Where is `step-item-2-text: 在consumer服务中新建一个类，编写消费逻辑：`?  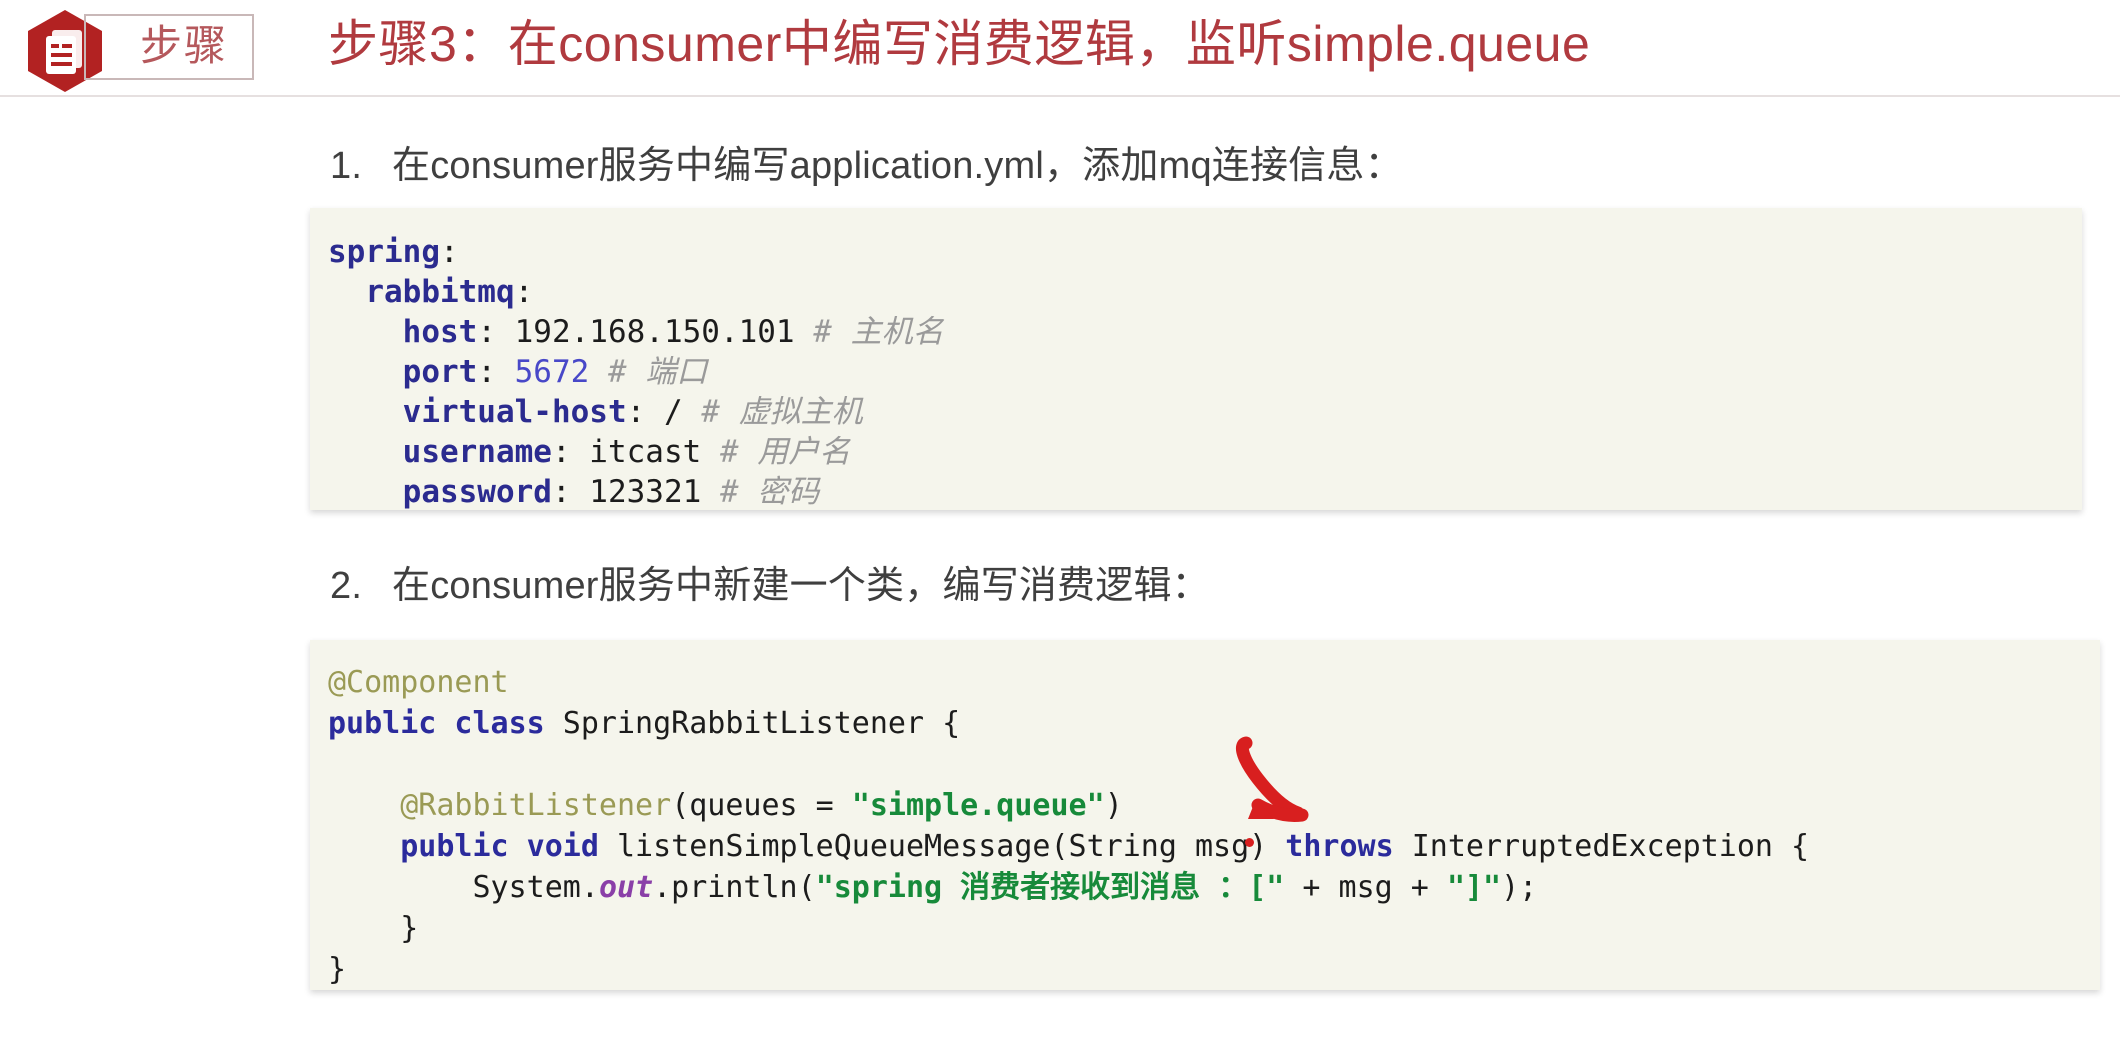
step-item-2-text: 在consumer服务中新建一个类，编写消费逻辑： is located at coordinates (801, 586).